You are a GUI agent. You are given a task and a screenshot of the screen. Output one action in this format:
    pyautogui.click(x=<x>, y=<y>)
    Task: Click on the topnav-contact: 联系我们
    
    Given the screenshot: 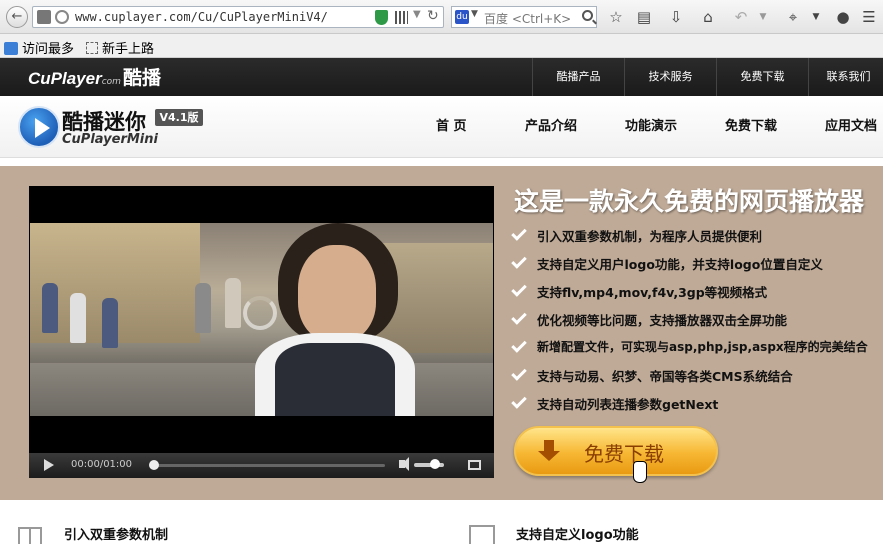 What is the action you would take?
    pyautogui.click(x=845, y=77)
    